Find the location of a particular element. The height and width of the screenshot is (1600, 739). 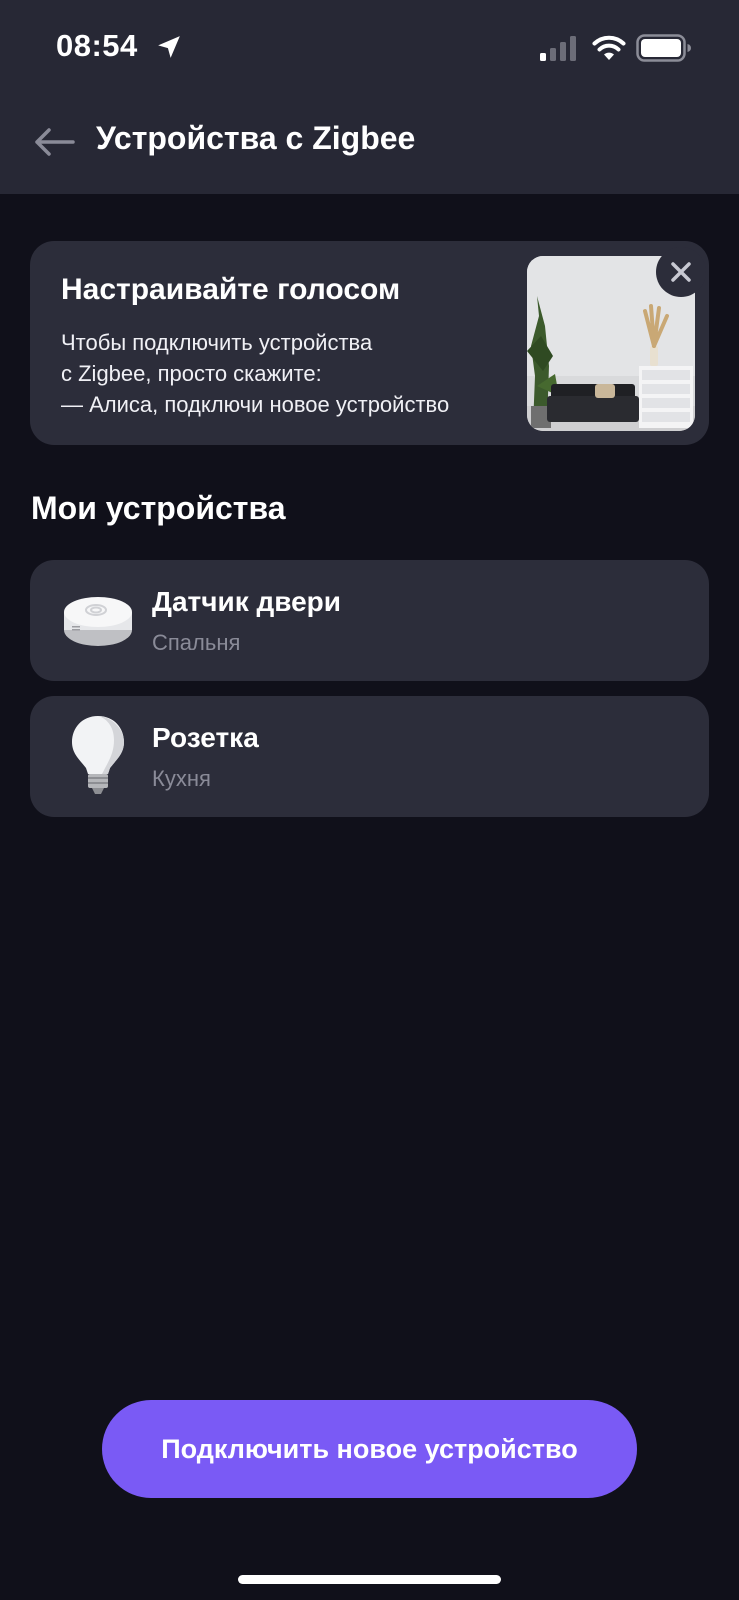

device-name: Датчик двери is located at coordinates (246, 601).